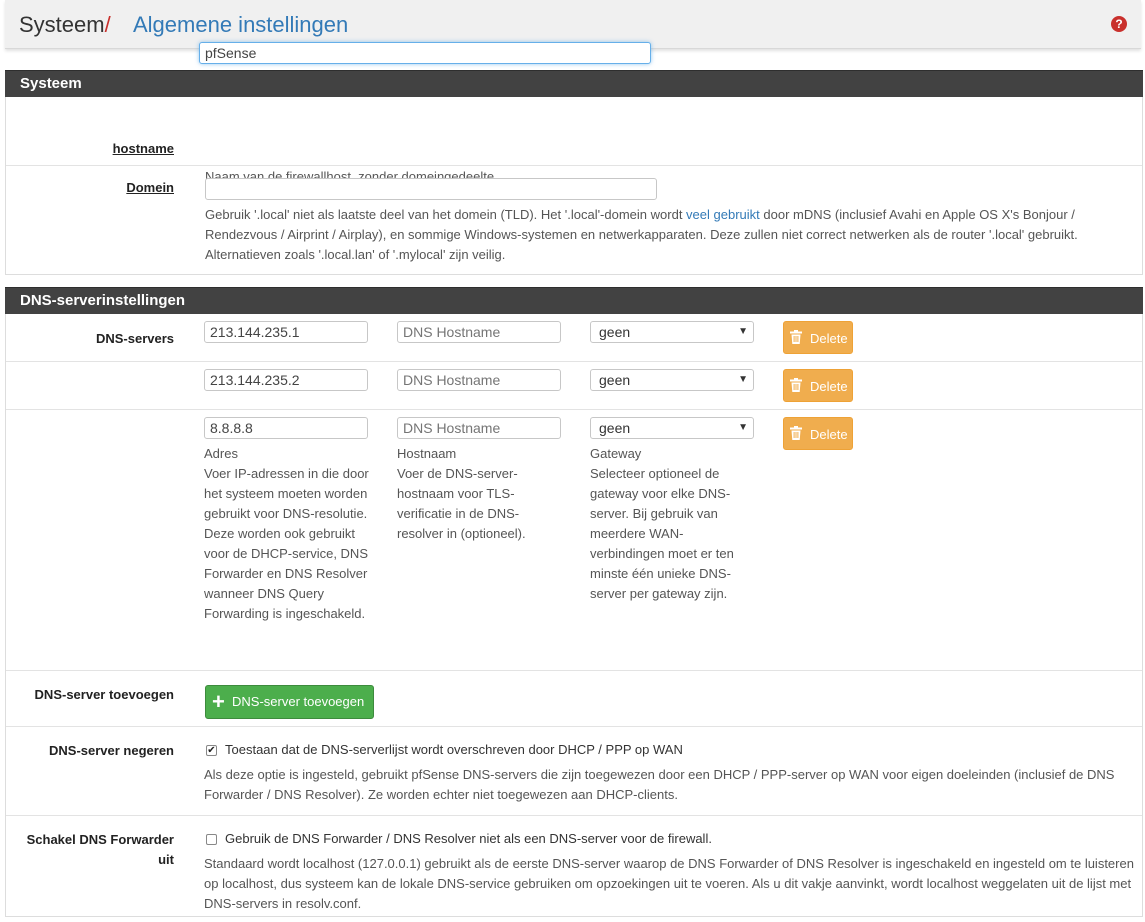  What do you see at coordinates (431, 189) in the screenshot?
I see `domain-input` at bounding box center [431, 189].